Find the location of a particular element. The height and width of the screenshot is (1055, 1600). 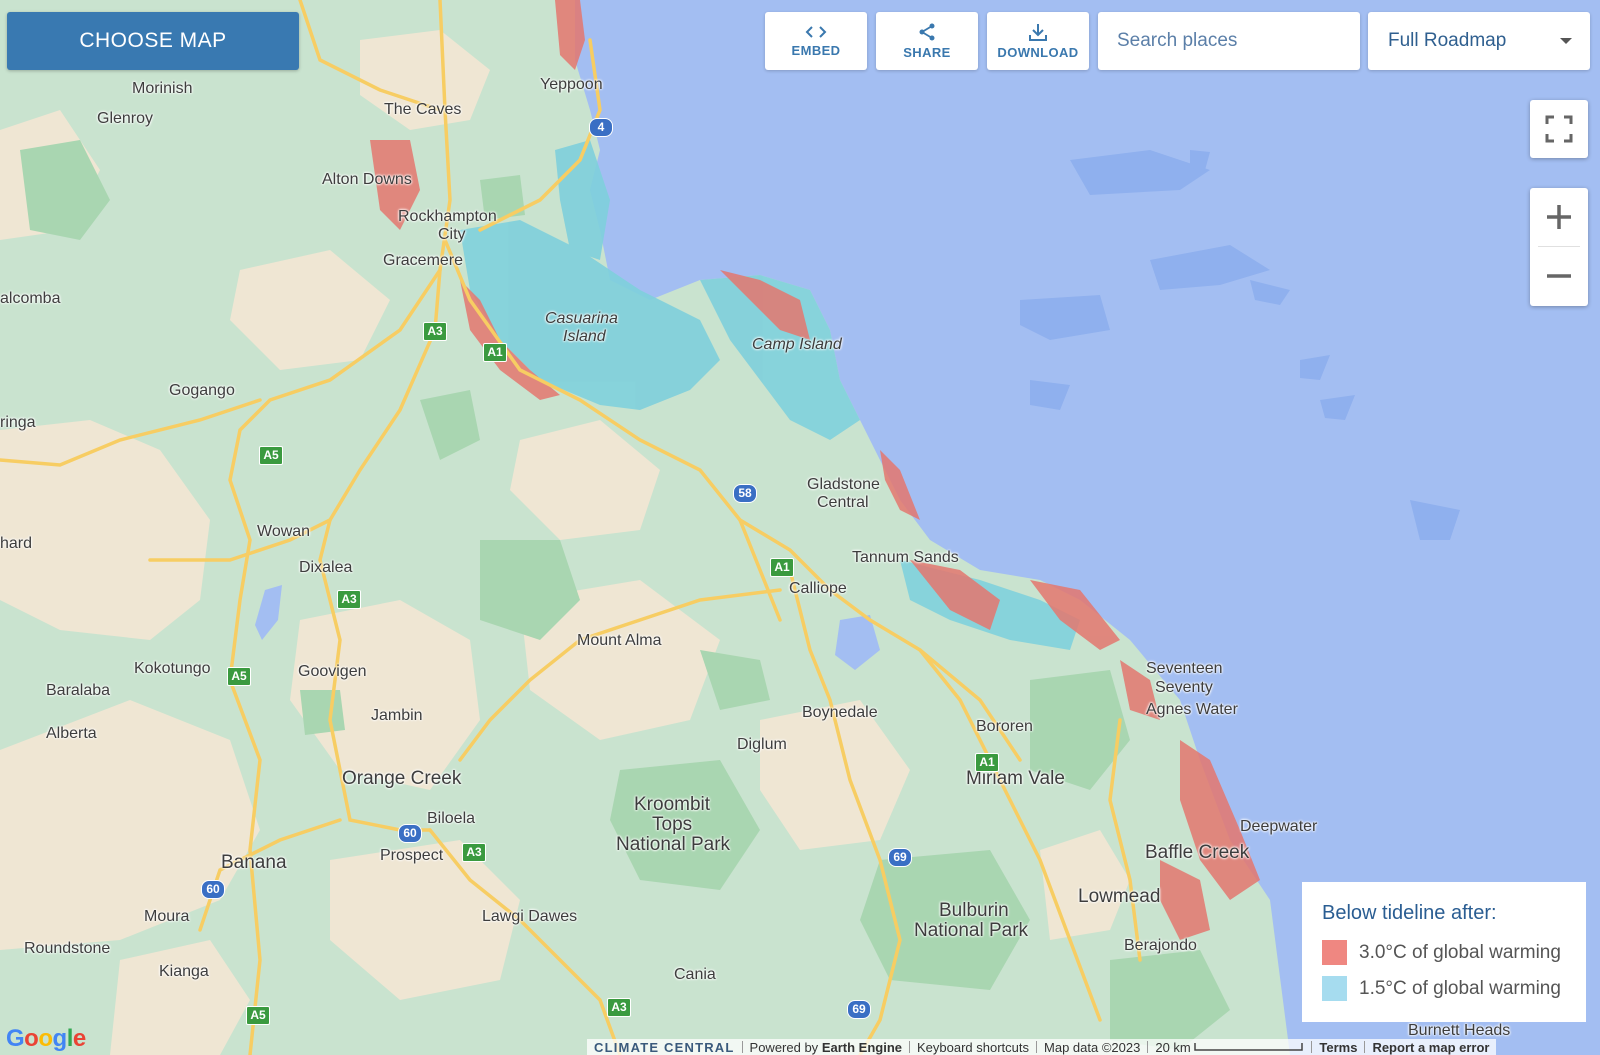

search-input is located at coordinates (1239, 41).